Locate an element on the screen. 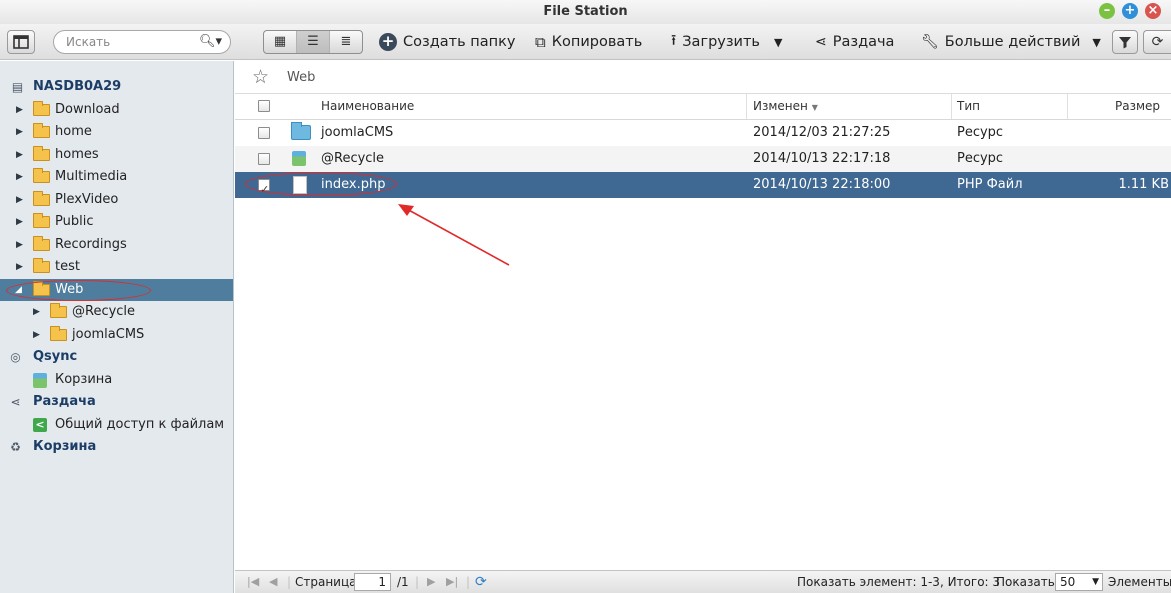  thumbnail-view-icon: ▦ is located at coordinates (280, 42).